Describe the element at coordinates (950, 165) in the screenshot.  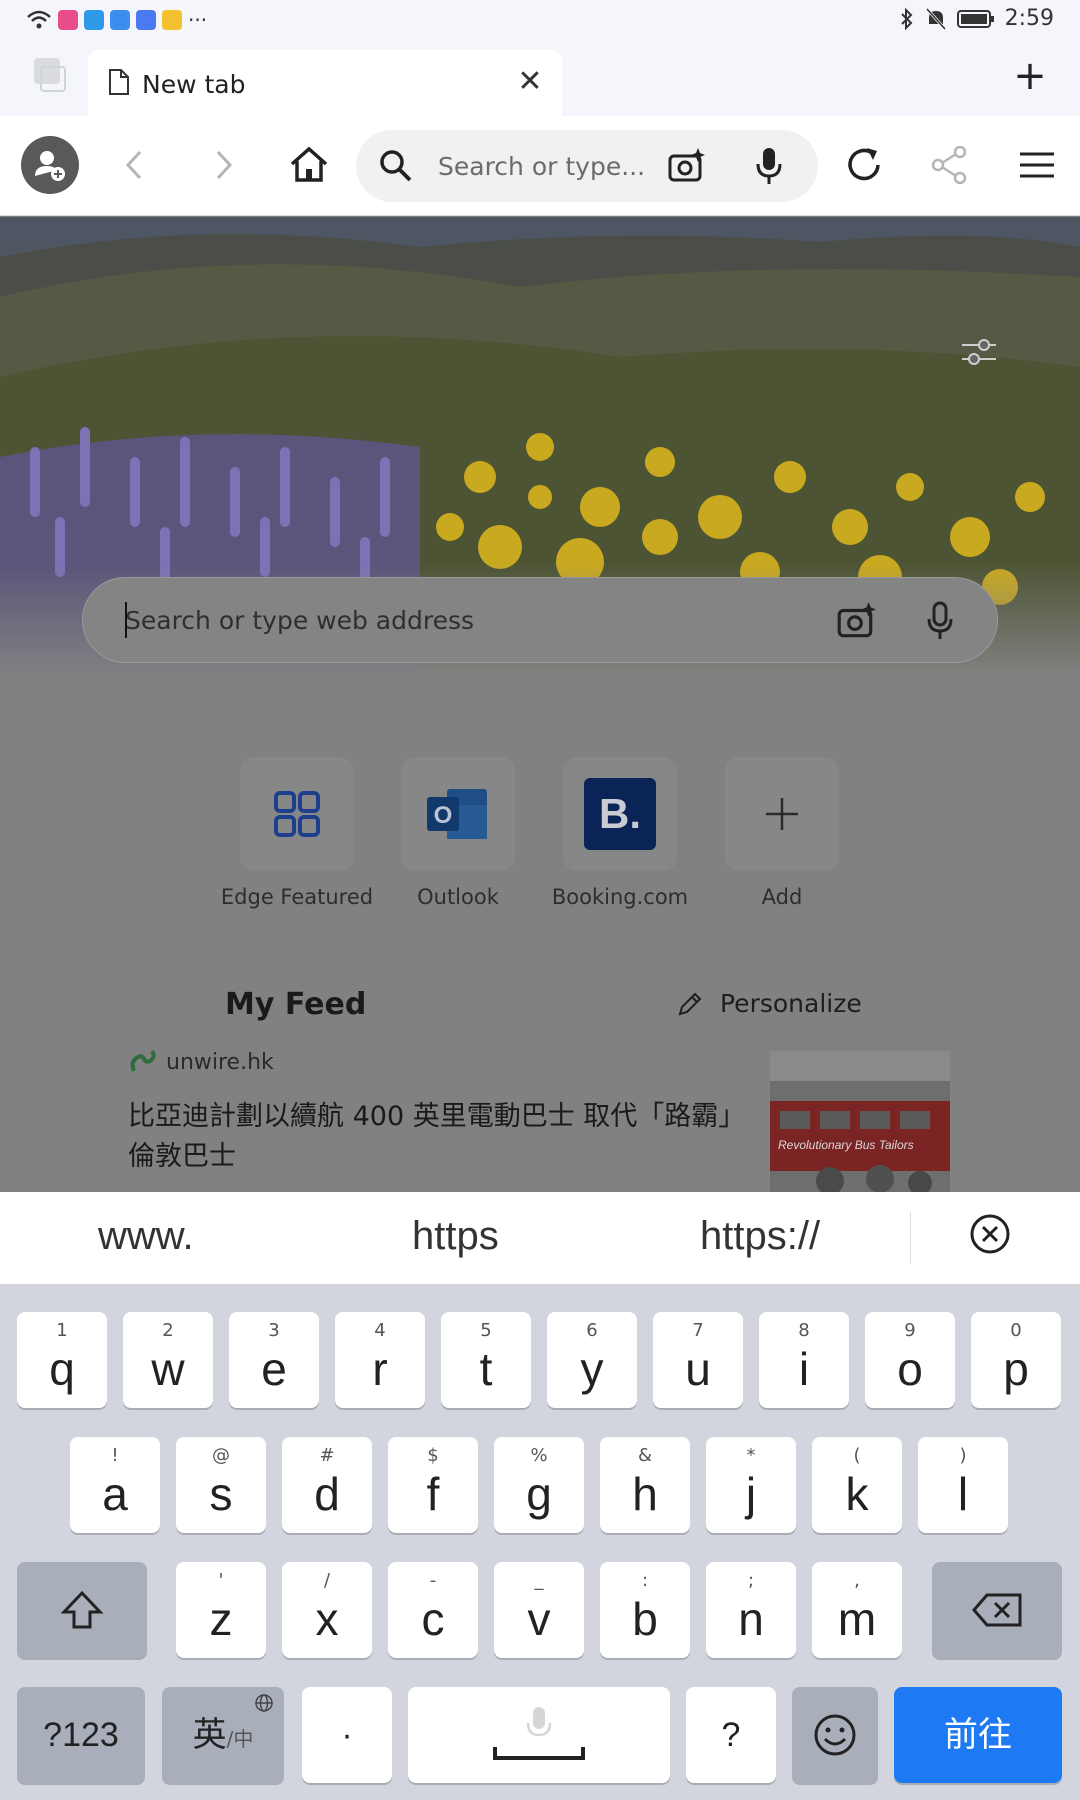
I see `share-icon` at that location.